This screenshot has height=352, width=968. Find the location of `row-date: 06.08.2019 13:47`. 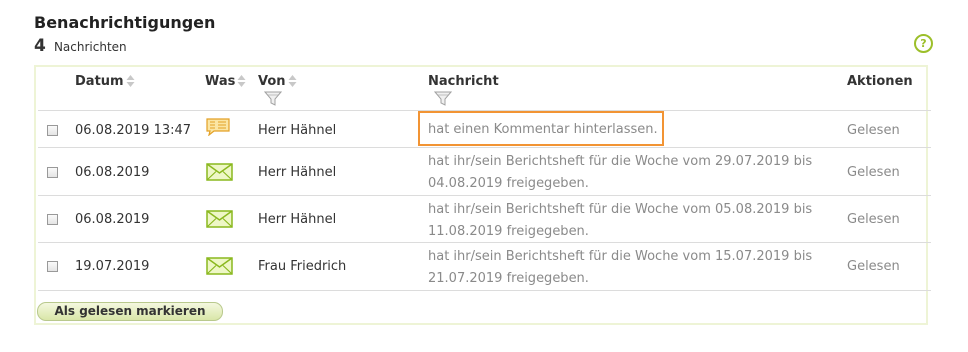

row-date: 06.08.2019 13:47 is located at coordinates (133, 130).